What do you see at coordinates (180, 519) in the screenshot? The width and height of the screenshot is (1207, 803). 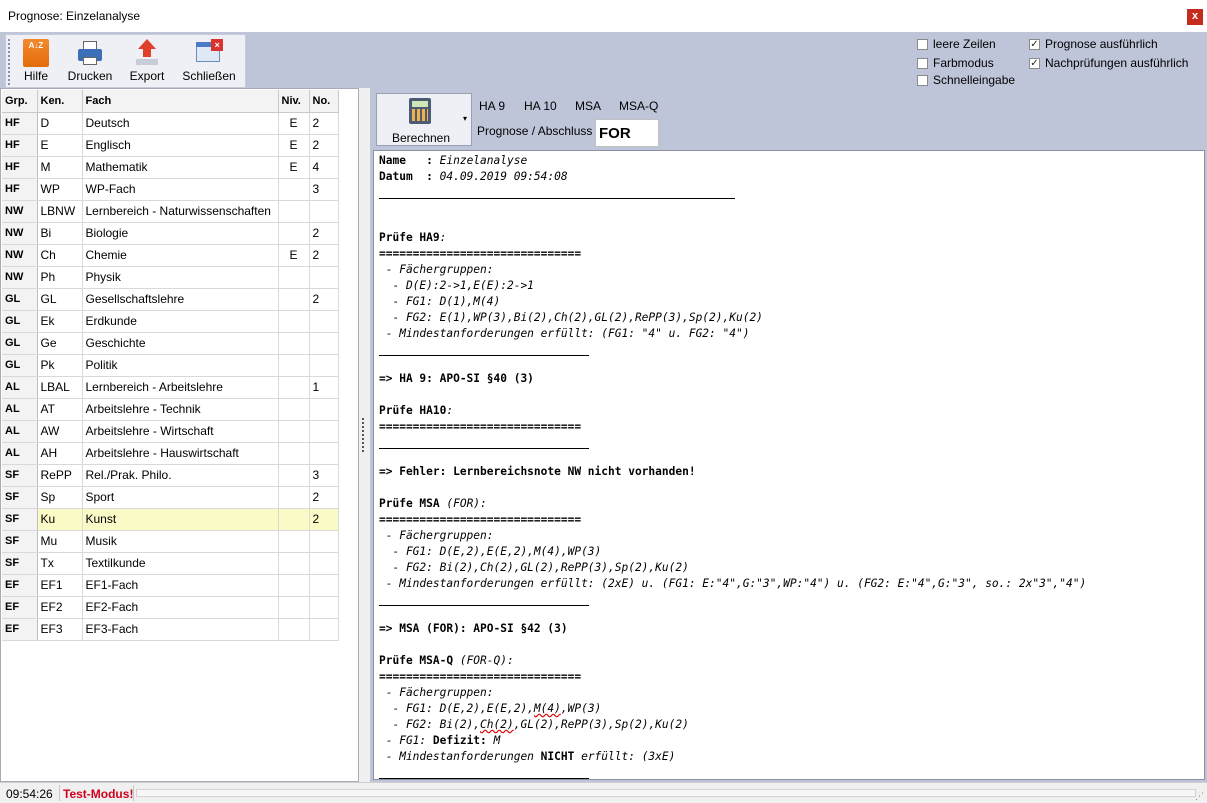 I see `cell-fach: Kunst` at bounding box center [180, 519].